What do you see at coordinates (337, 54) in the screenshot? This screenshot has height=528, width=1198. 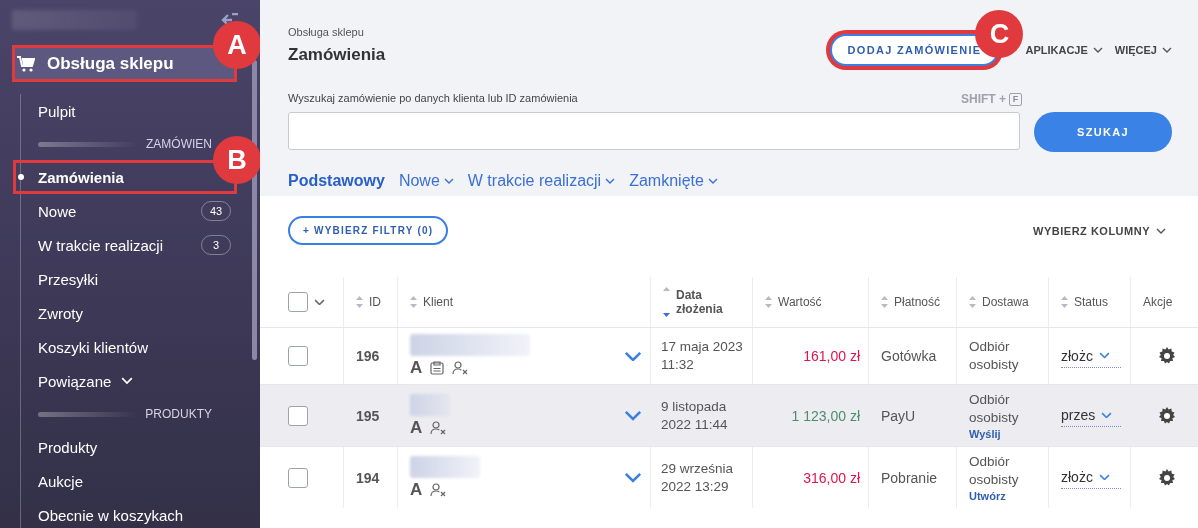 I see `page-title: Zamówienia` at bounding box center [337, 54].